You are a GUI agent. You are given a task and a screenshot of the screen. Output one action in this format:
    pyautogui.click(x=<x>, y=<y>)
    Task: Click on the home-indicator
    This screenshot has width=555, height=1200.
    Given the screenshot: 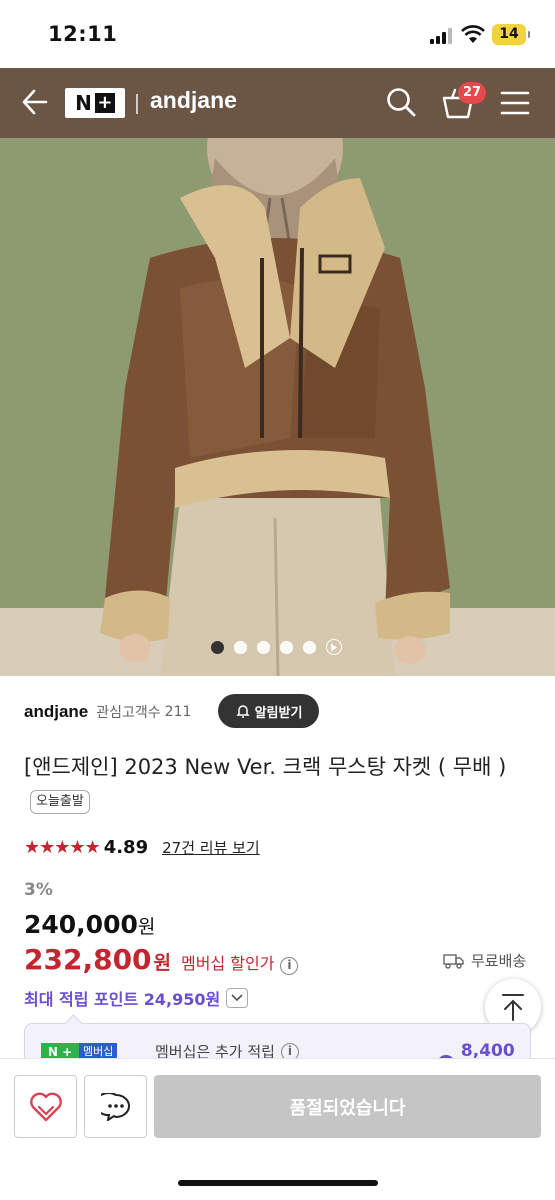 What is the action you would take?
    pyautogui.click(x=278, y=1183)
    